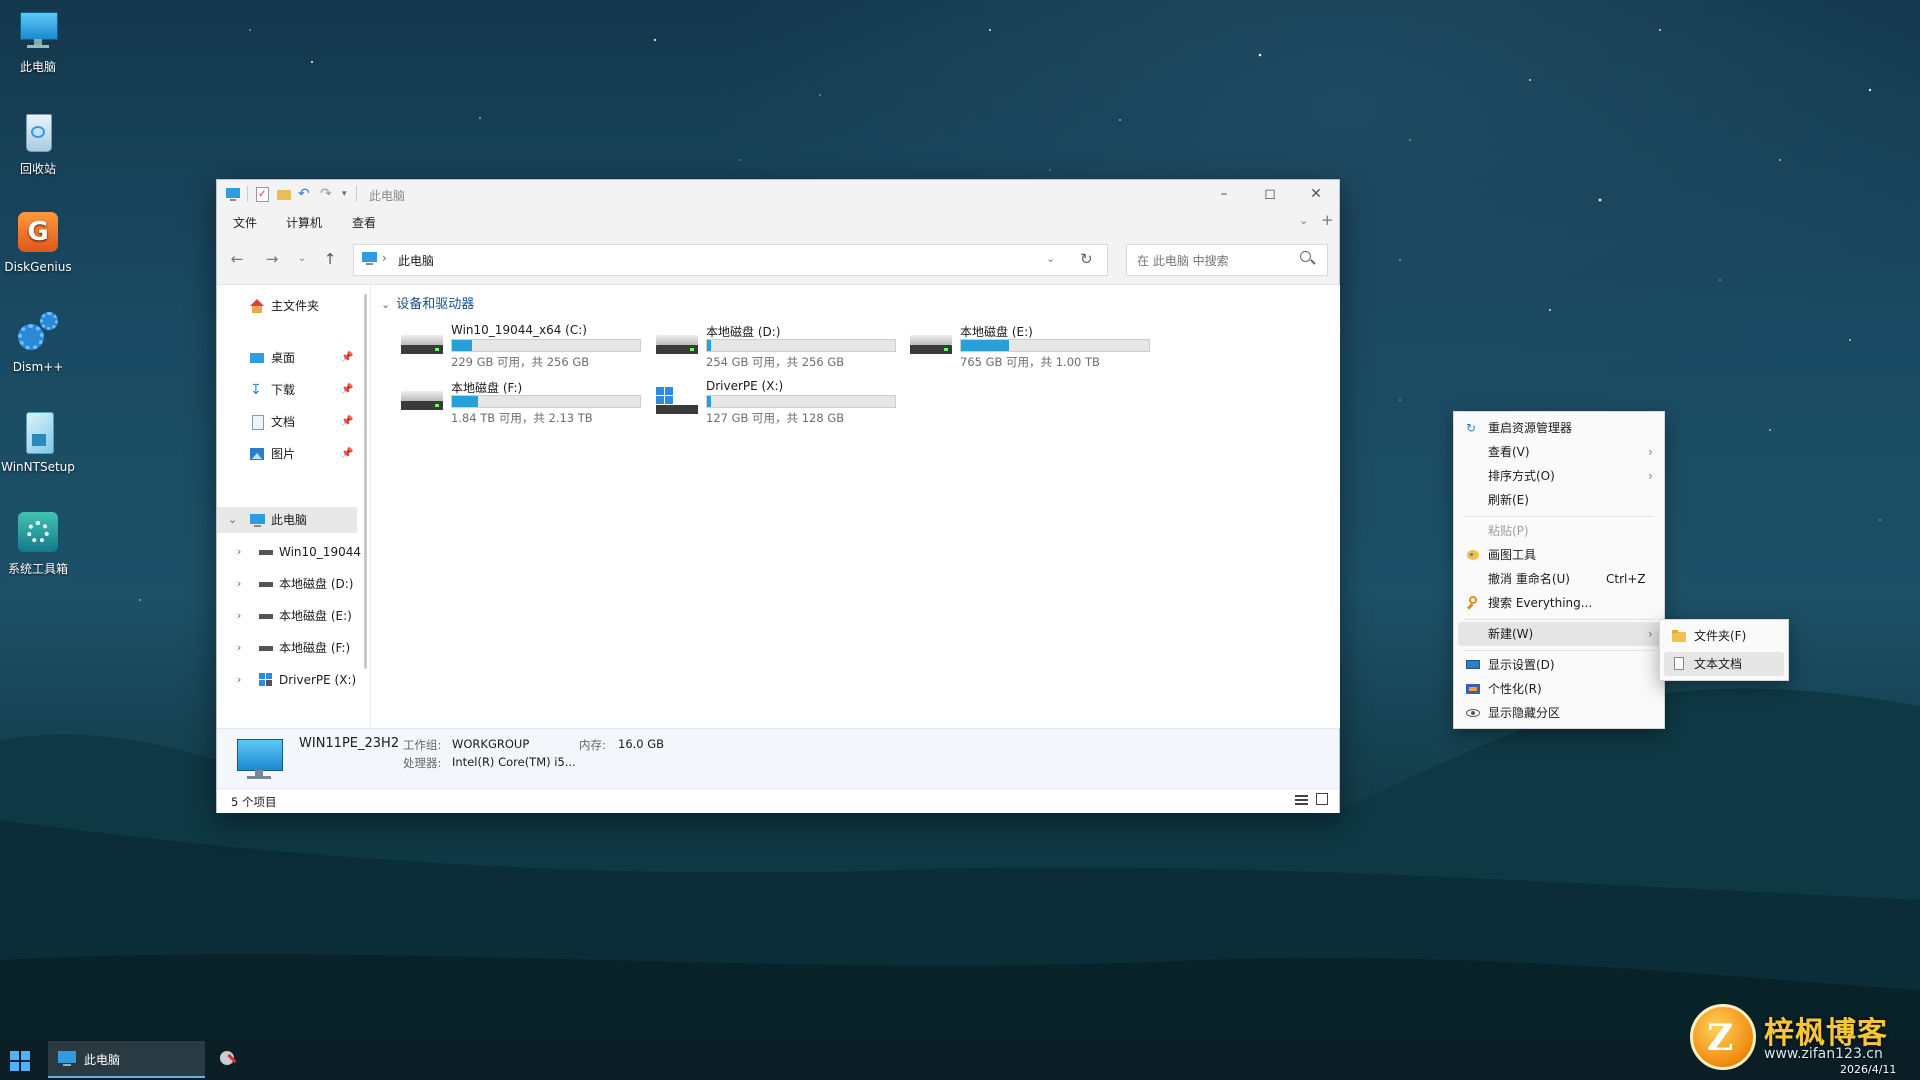 The width and height of the screenshot is (1920, 1080). I want to click on drive-tile-d: 本地磁盘 (D:) 254 GB 可用，共 256 GB, so click(778, 346).